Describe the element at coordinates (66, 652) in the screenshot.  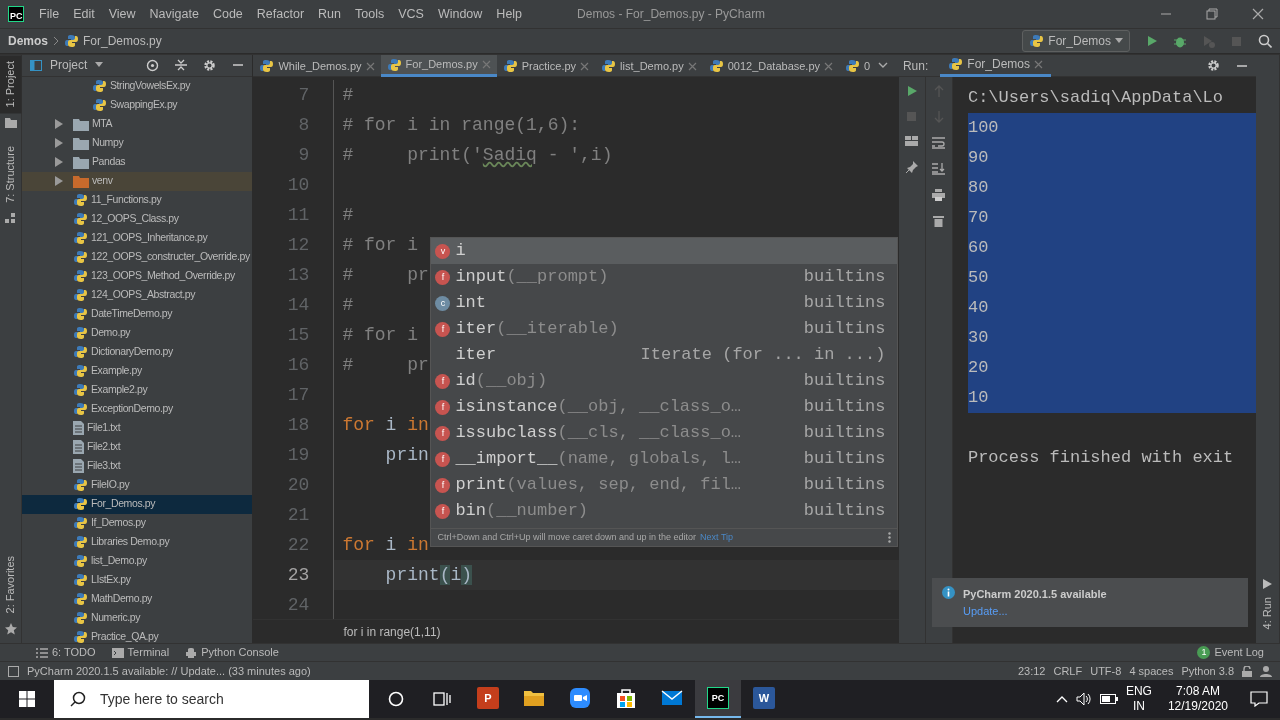
I see `tool-window-tab: 6: TODO` at that location.